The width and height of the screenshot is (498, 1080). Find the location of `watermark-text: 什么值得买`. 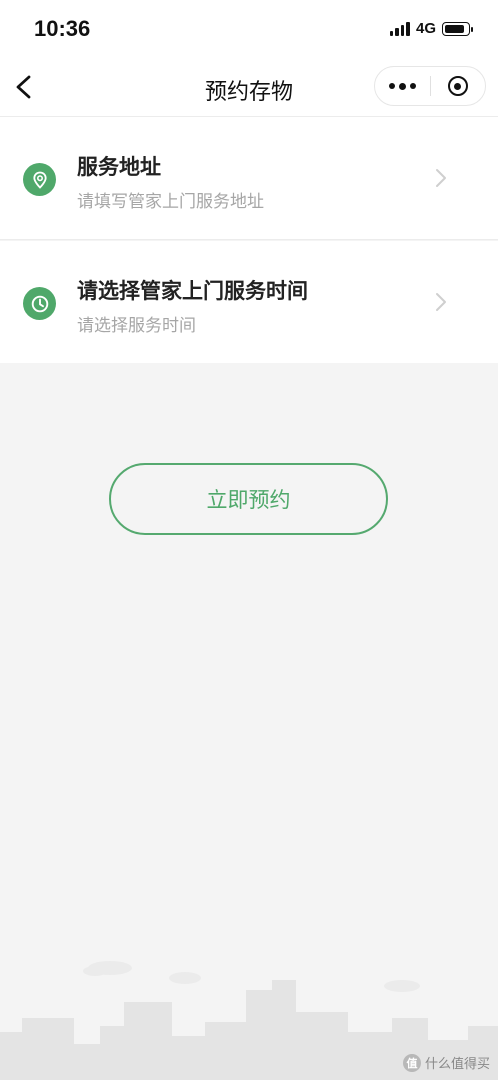

watermark-text: 什么值得买 is located at coordinates (457, 1064).